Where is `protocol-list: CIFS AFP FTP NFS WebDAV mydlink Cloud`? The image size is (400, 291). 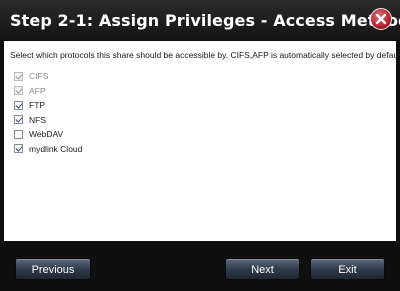 protocol-list: CIFS AFP FTP NFS WebDAV mydlink Cloud is located at coordinates (48, 112).